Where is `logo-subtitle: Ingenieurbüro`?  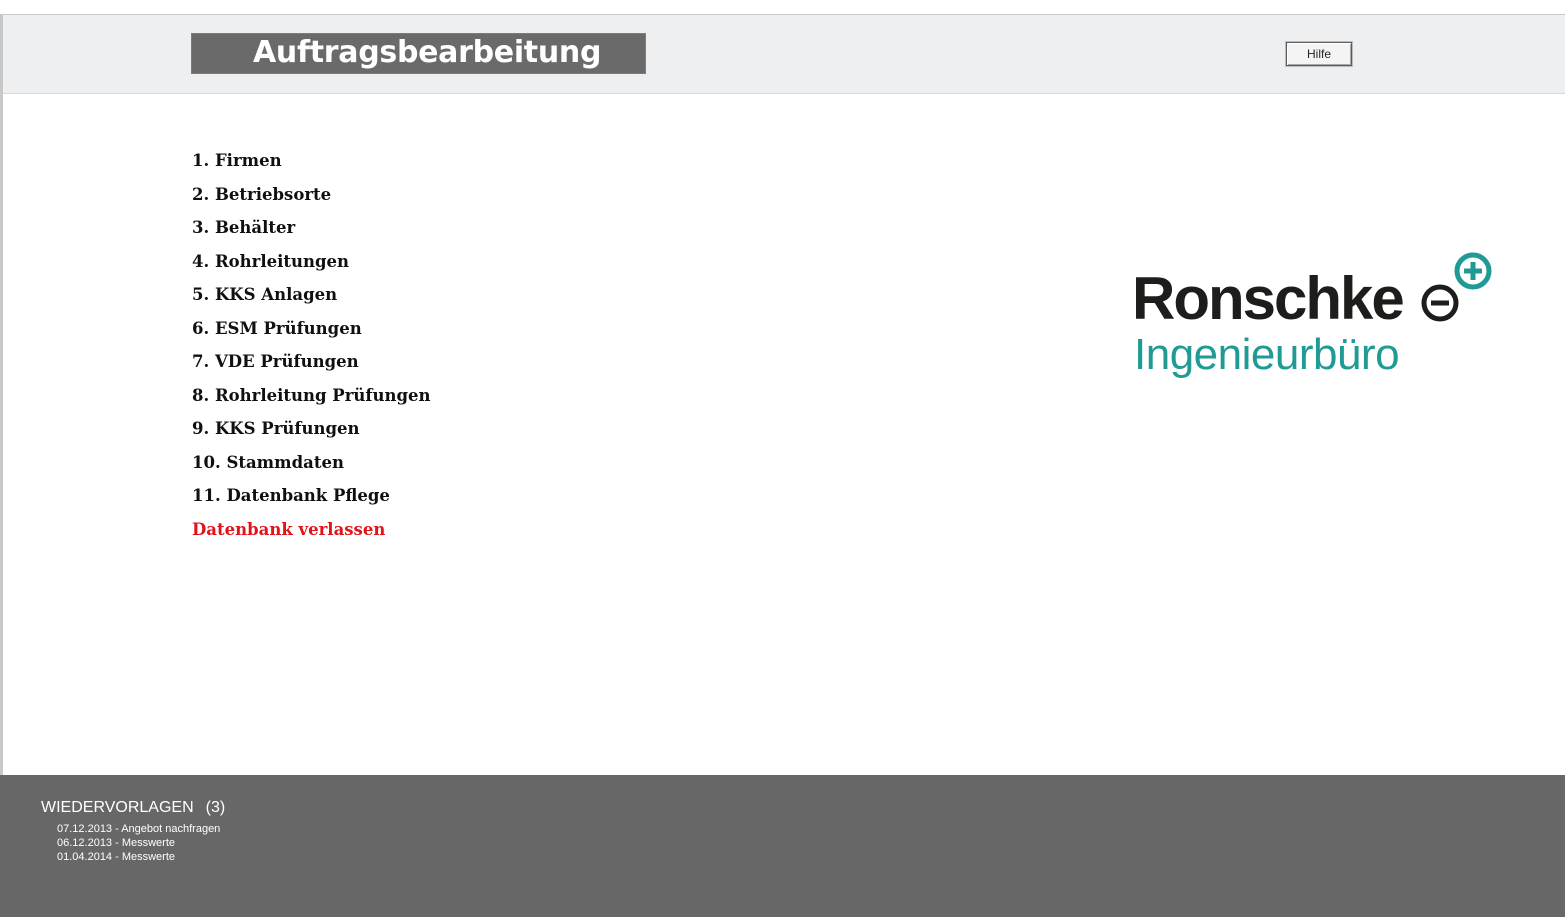
logo-subtitle: Ingenieurbüro is located at coordinates (1267, 354).